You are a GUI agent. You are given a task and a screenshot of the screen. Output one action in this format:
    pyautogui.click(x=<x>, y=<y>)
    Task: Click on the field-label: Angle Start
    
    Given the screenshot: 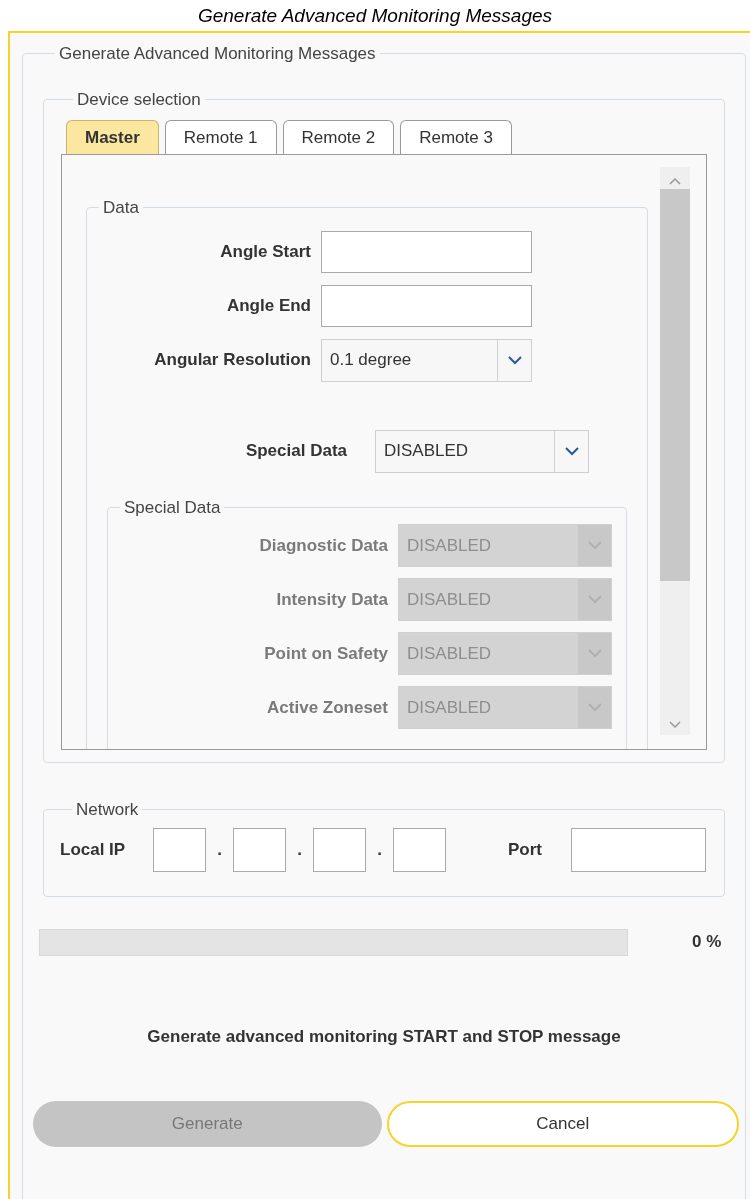 What is the action you would take?
    pyautogui.click(x=265, y=251)
    